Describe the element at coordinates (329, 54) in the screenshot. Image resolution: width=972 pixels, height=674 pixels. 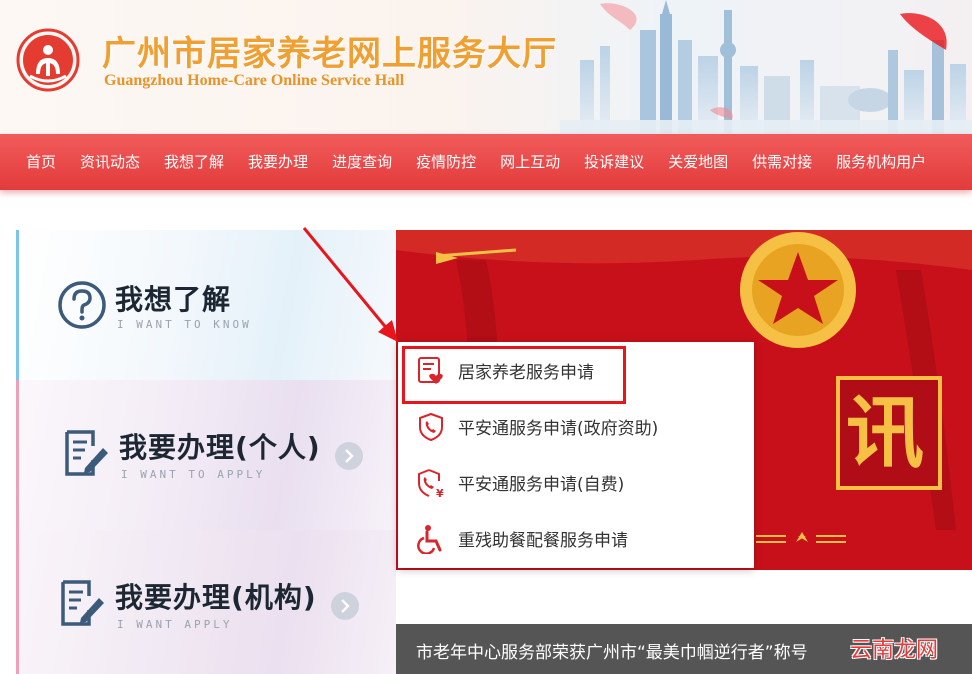
I see `site-title: 广州市居家养老网上服务大厅` at that location.